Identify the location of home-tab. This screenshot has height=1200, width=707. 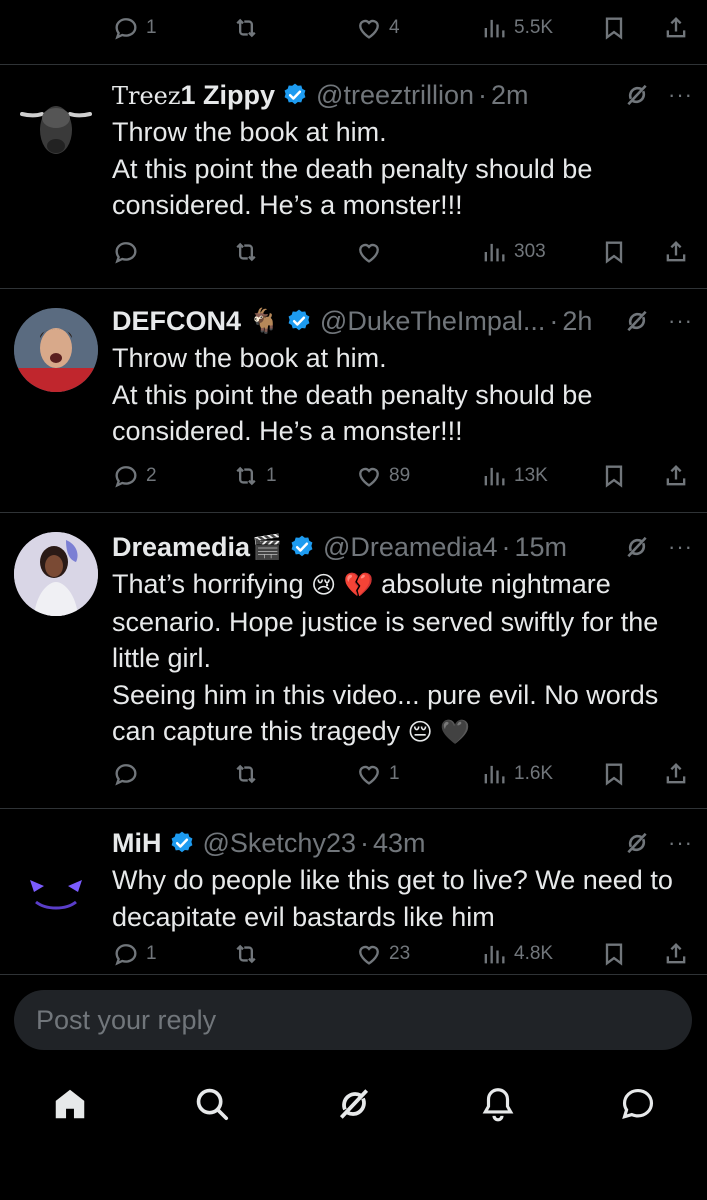
(70, 1104).